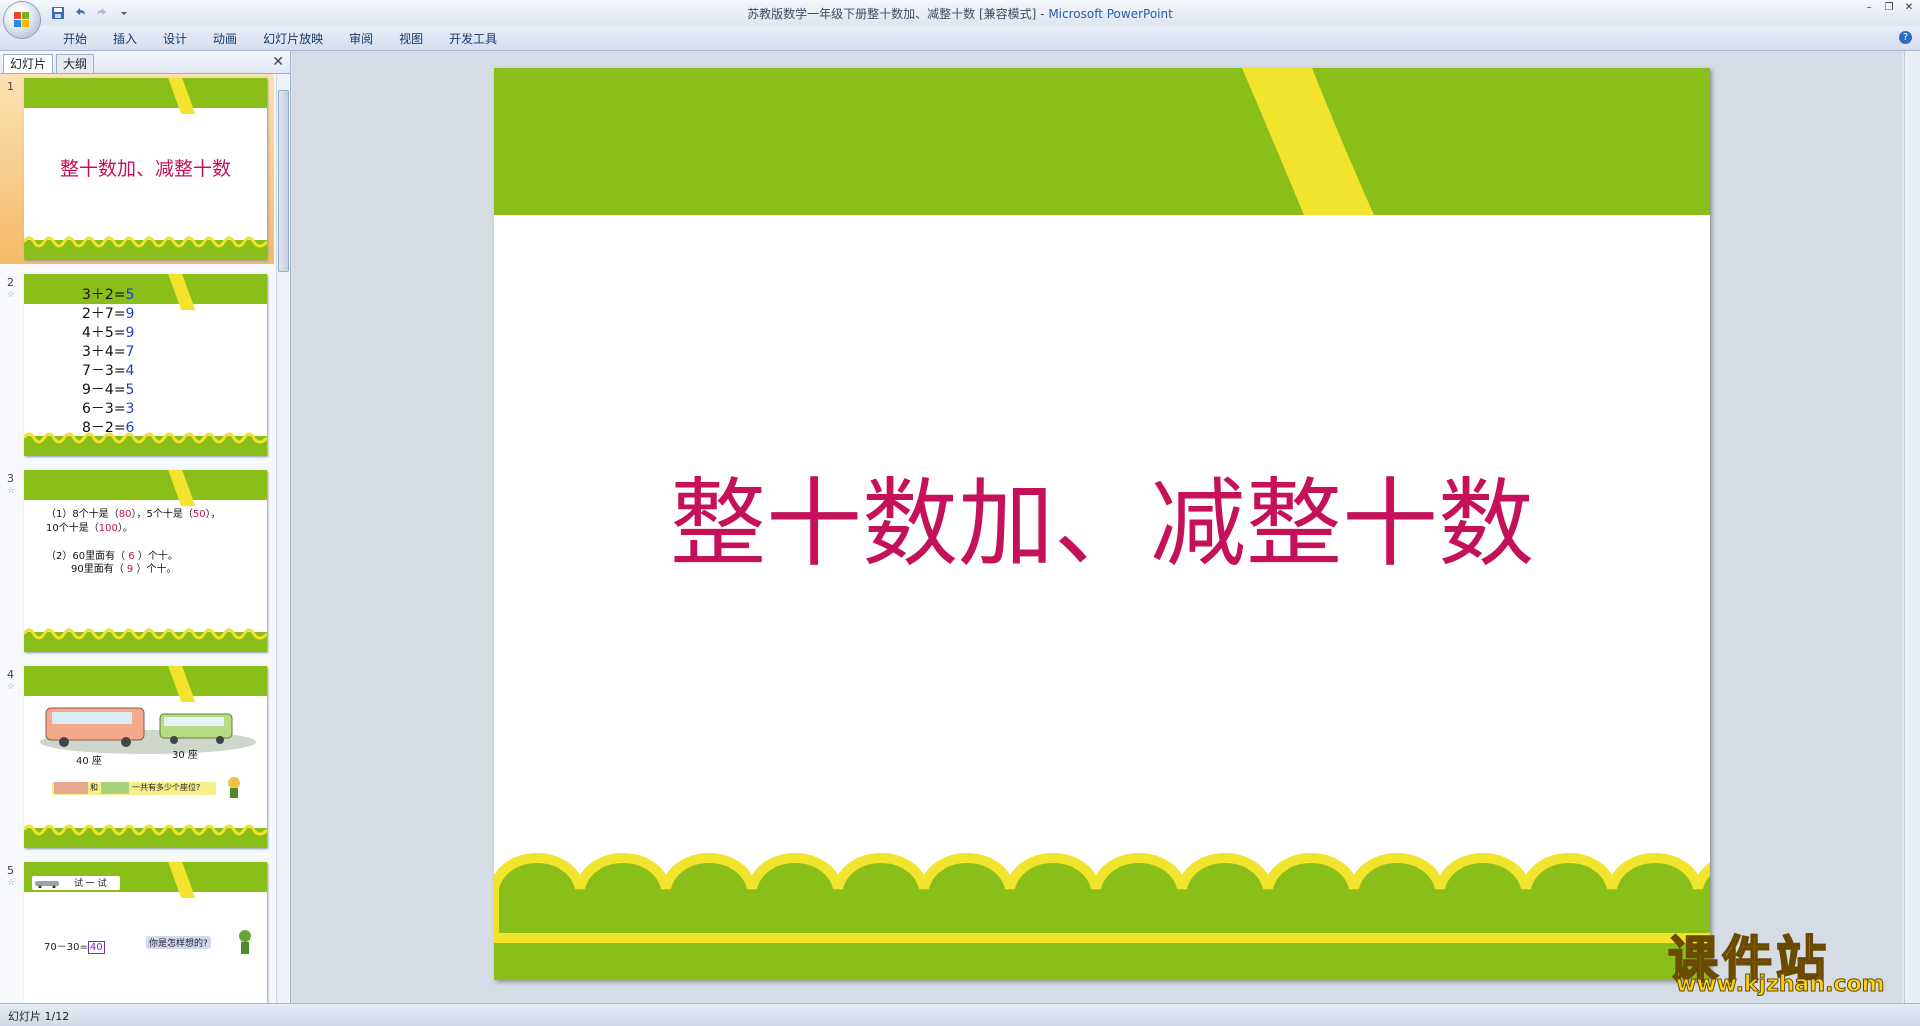 This screenshot has width=1920, height=1026. What do you see at coordinates (1102, 515) in the screenshot?
I see `slide-title: 整十数加、减整十数` at bounding box center [1102, 515].